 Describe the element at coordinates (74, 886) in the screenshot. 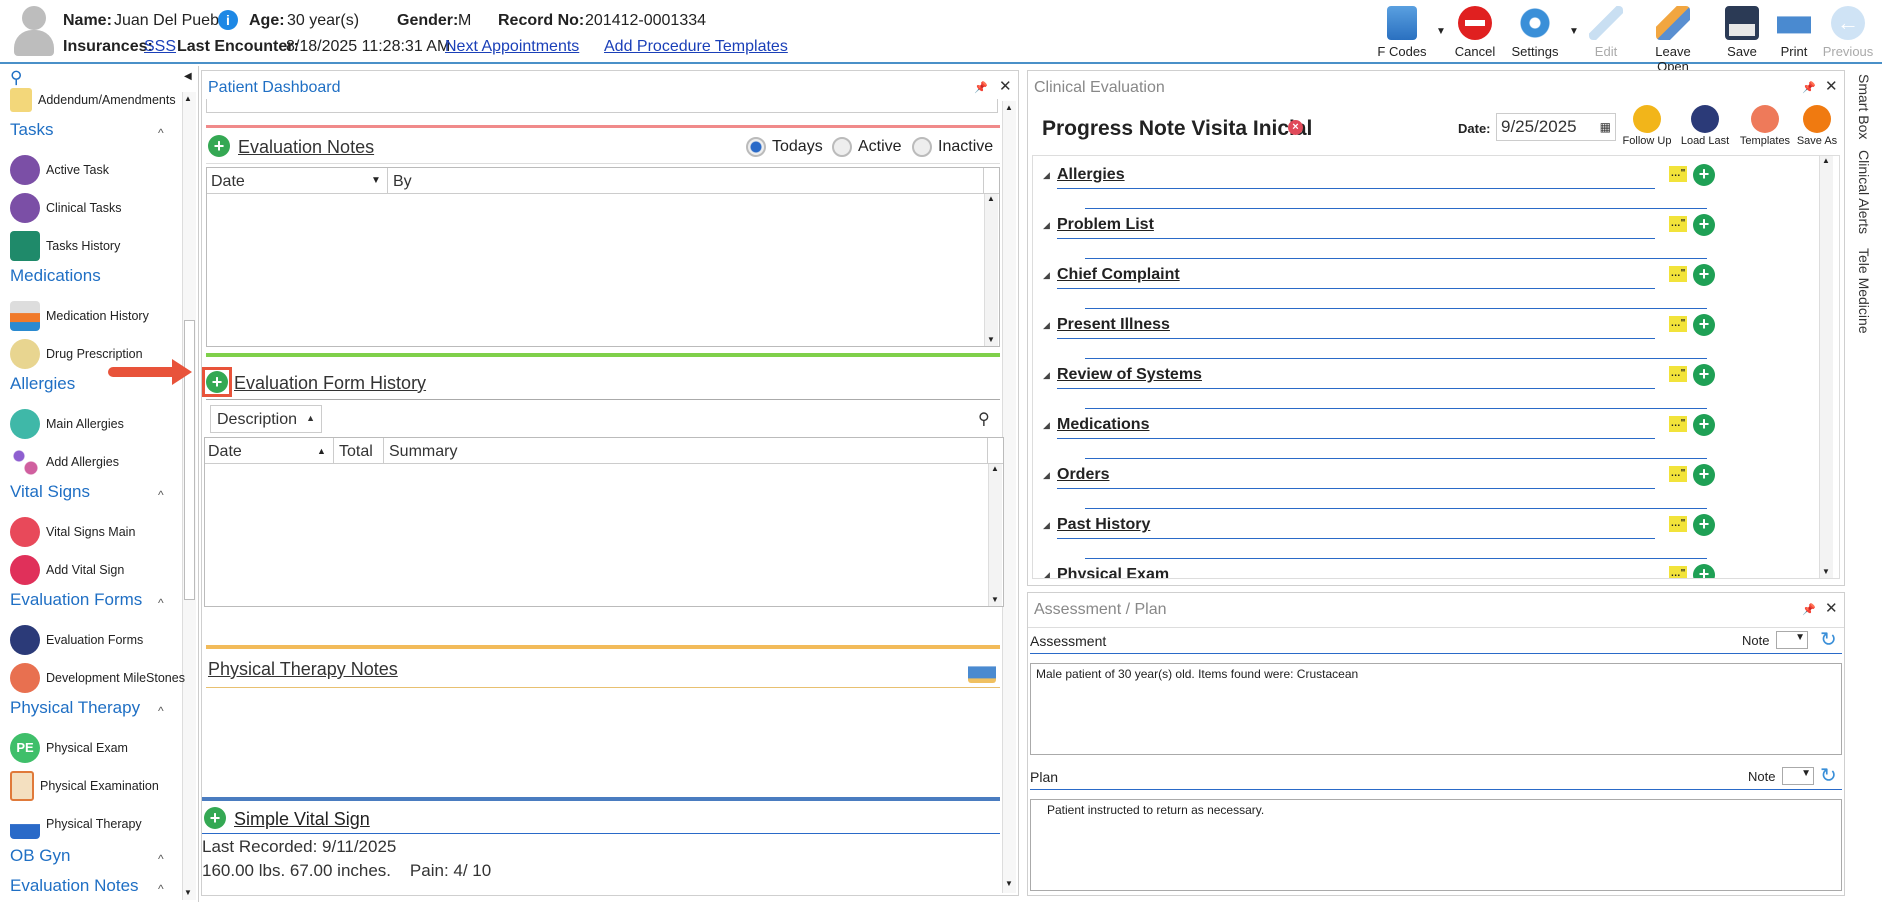

I see `section-evaluation-notes: Evaluation Notes` at that location.